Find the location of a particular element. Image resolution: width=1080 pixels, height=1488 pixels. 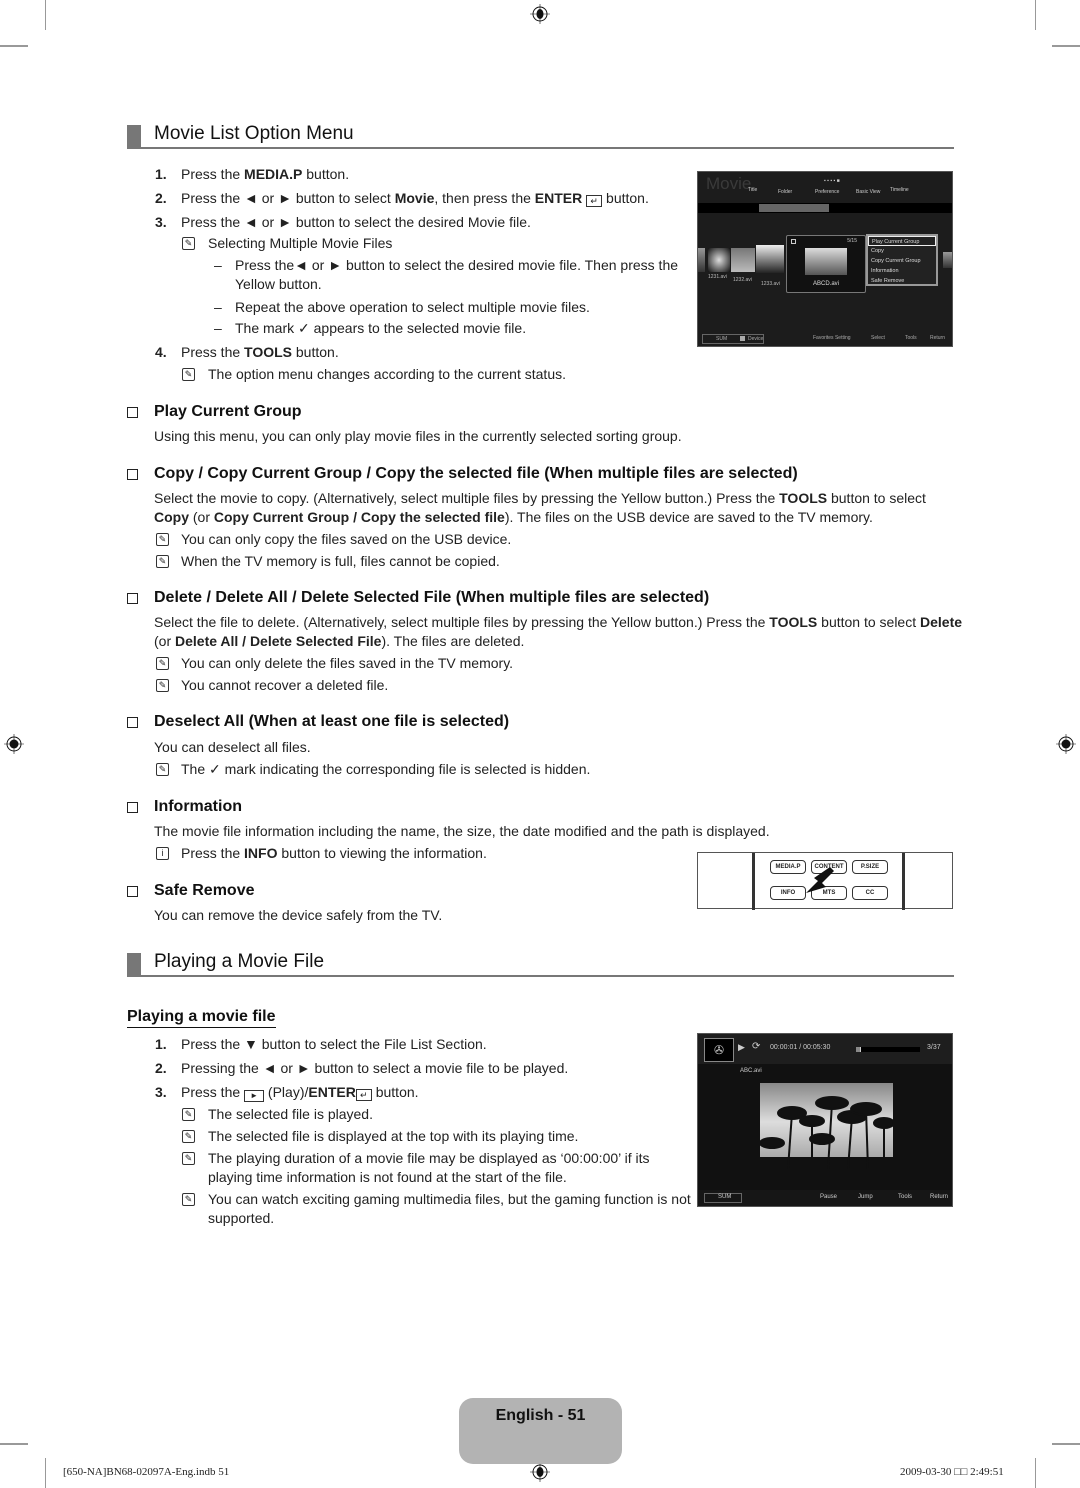

checkbox is located at coordinates (793, 241).